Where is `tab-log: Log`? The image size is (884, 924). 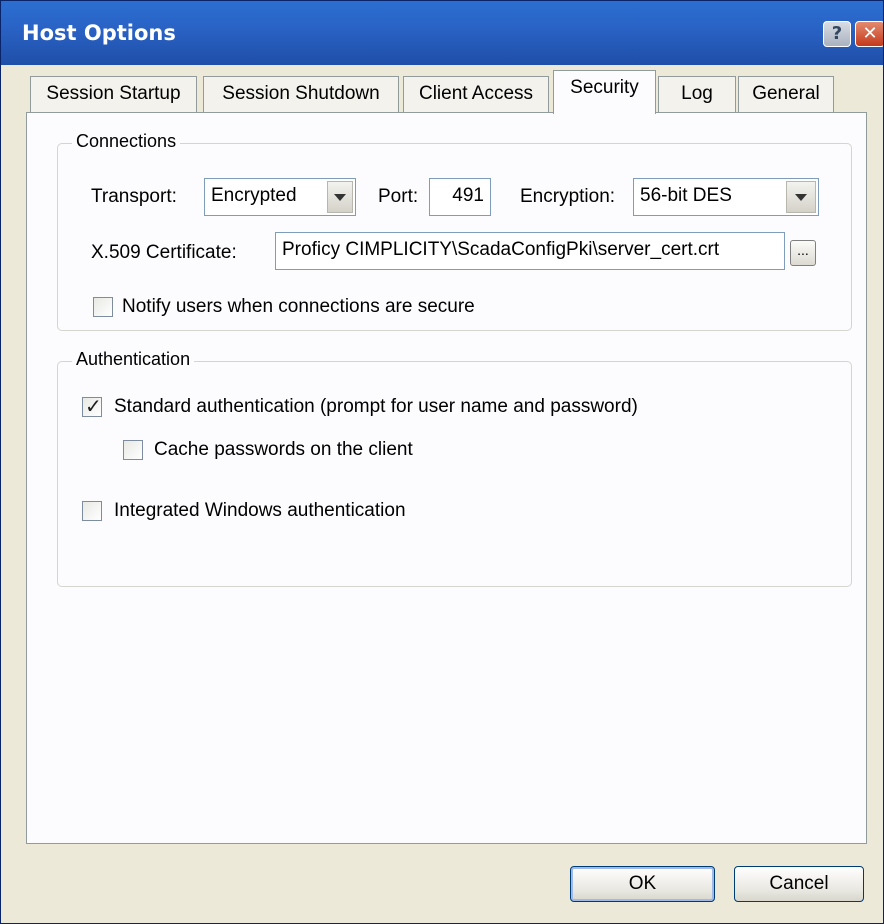
tab-log: Log is located at coordinates (697, 94).